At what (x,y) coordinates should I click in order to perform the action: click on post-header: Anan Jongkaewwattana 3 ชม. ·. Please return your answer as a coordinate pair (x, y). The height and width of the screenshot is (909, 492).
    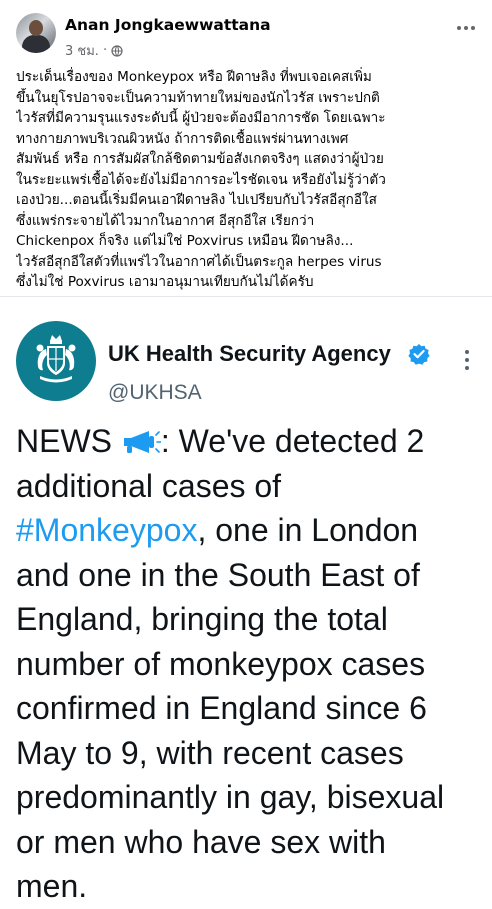
    Looking at the image, I should click on (246, 30).